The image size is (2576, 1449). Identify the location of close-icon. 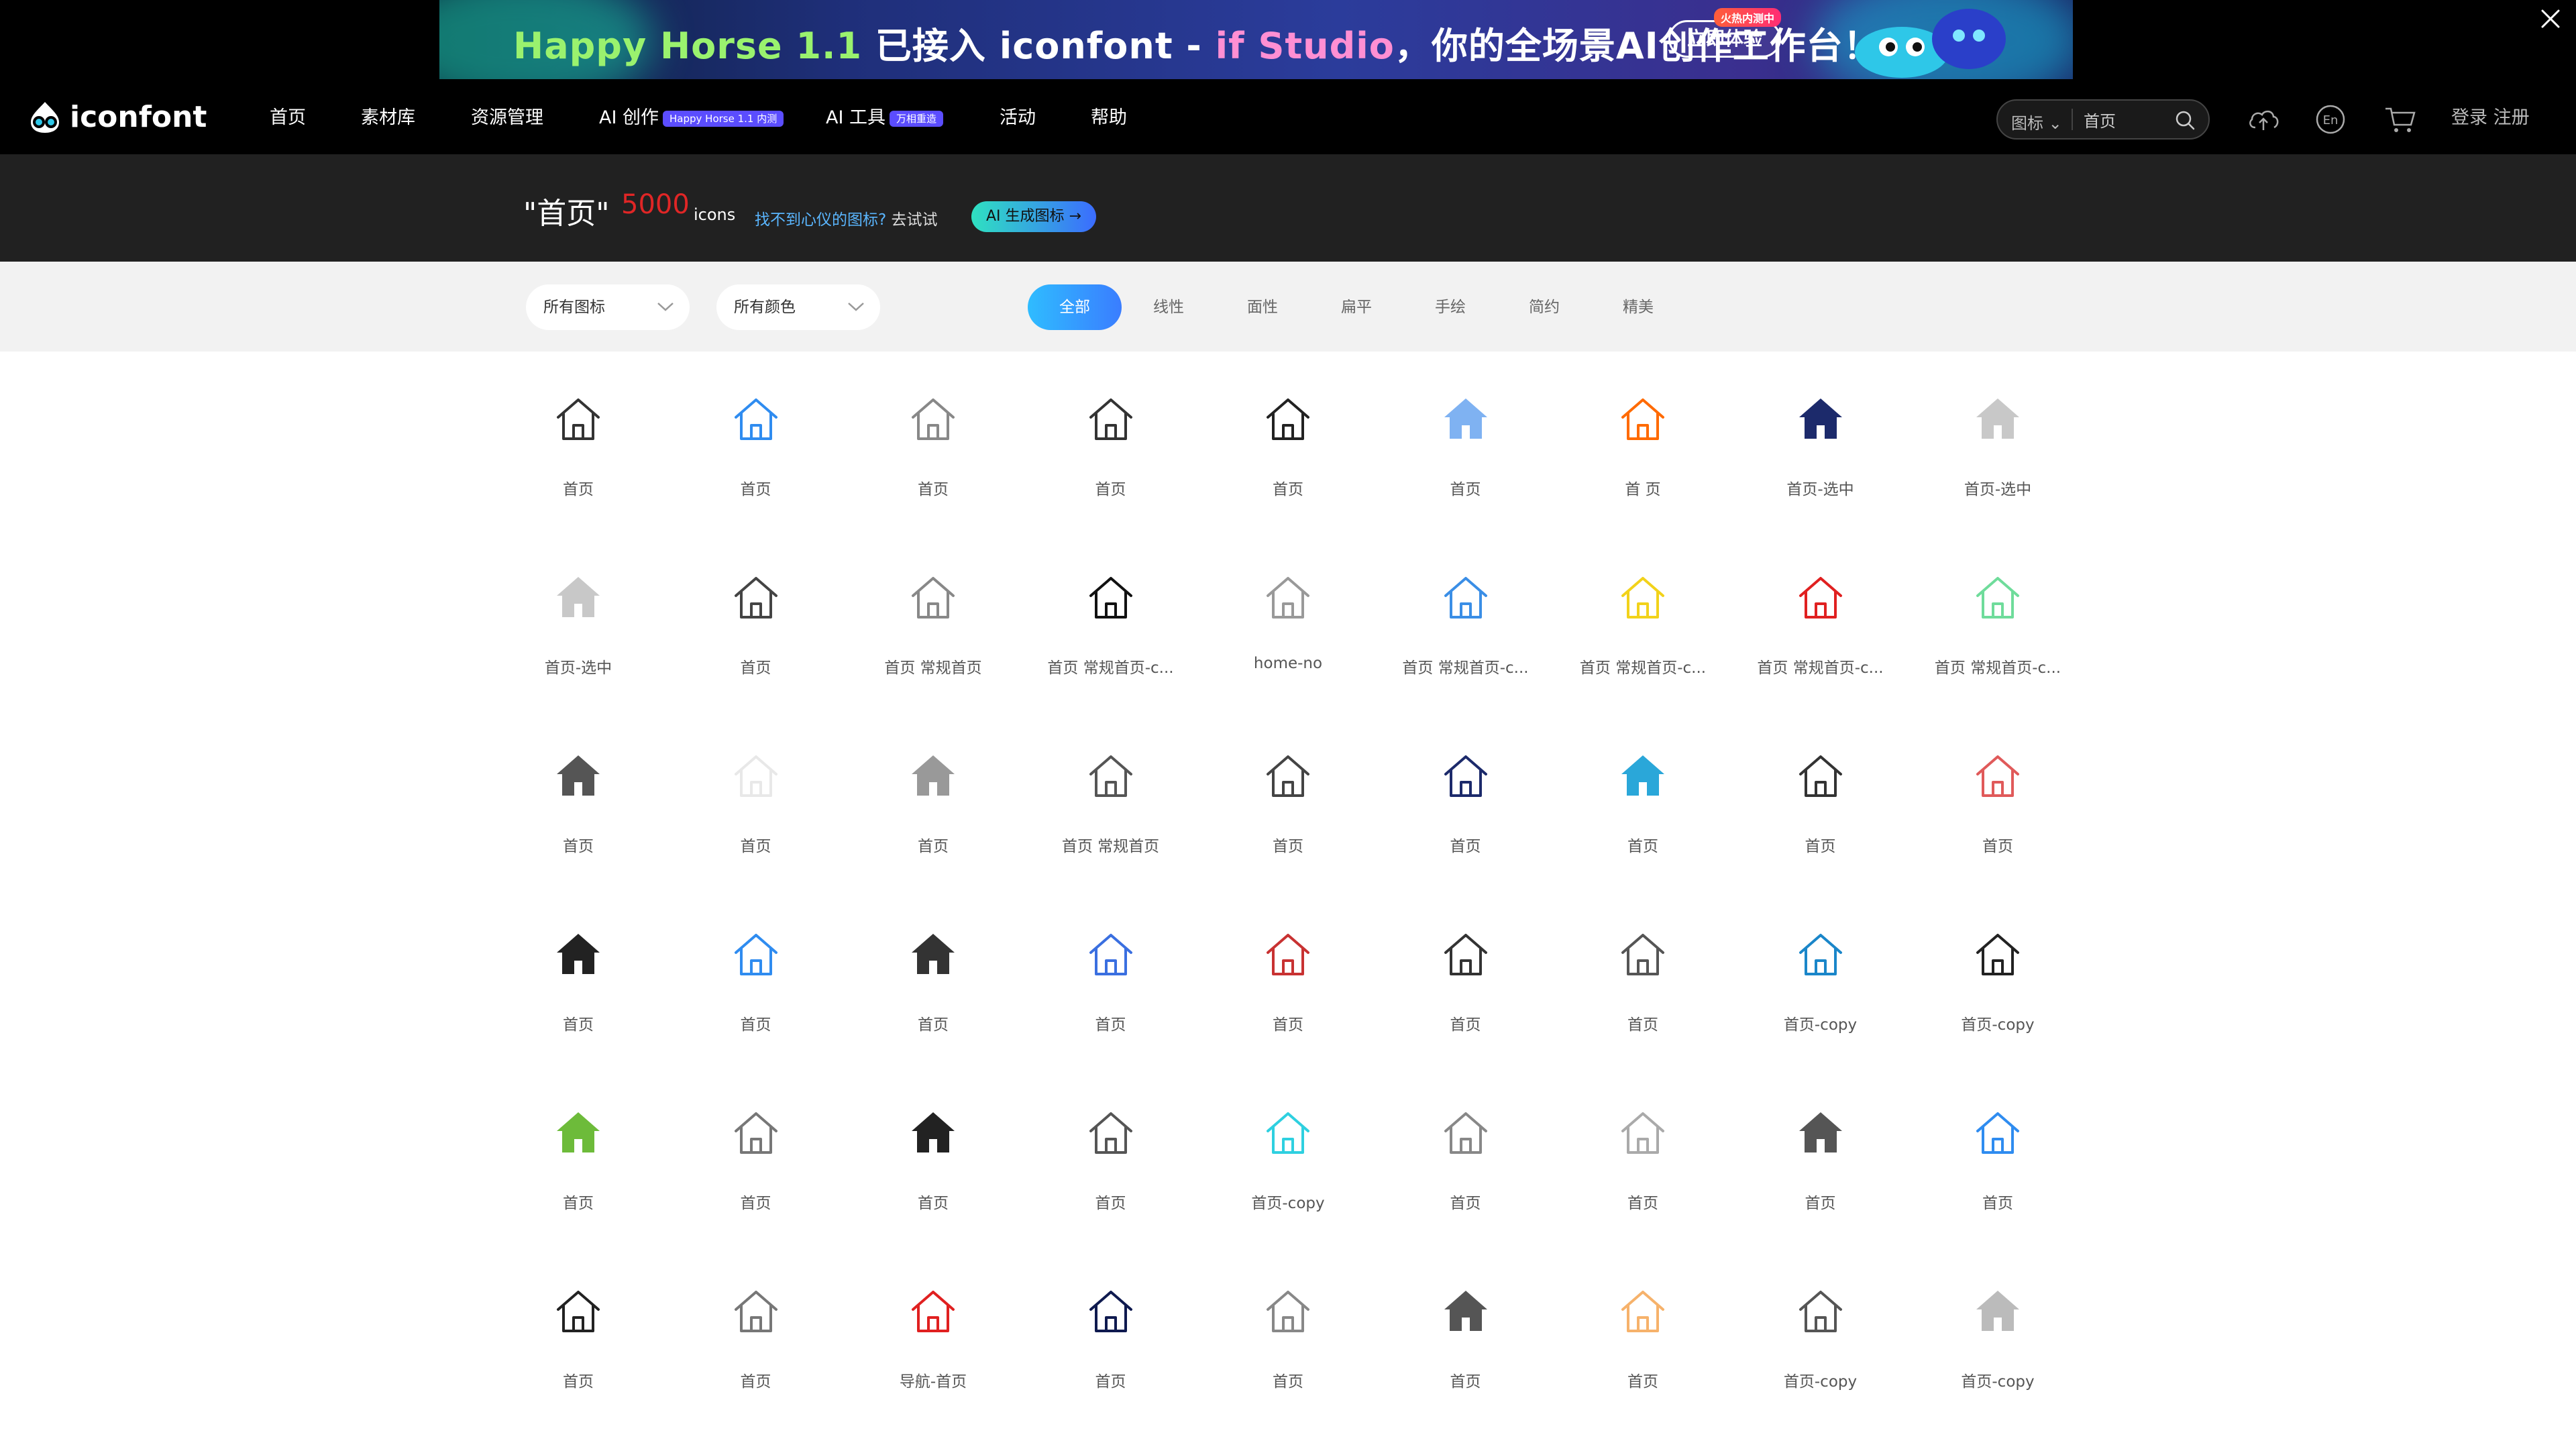
(2550, 18).